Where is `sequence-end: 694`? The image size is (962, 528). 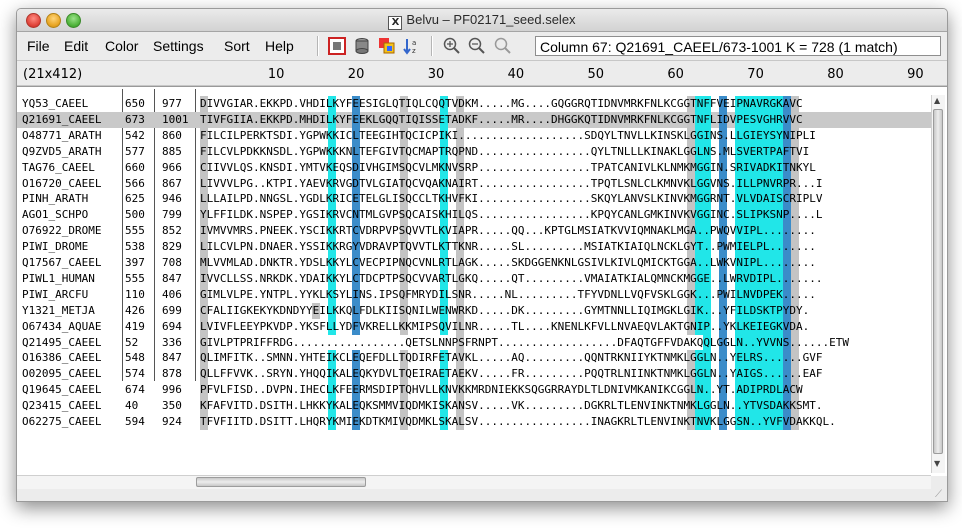 sequence-end: 694 is located at coordinates (172, 326).